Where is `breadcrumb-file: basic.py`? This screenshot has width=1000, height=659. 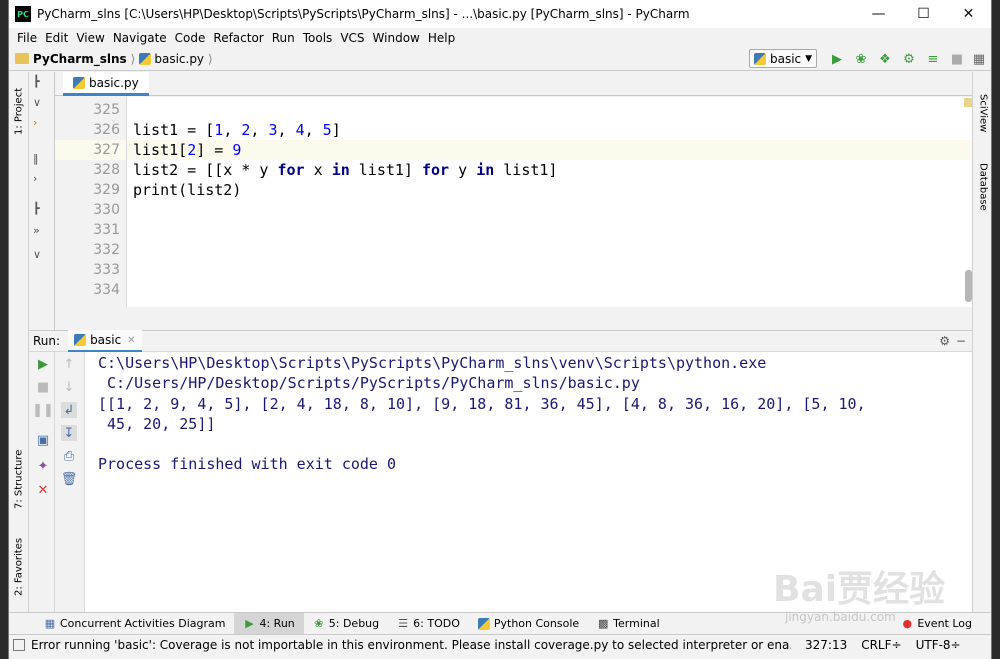 breadcrumb-file: basic.py is located at coordinates (179, 59).